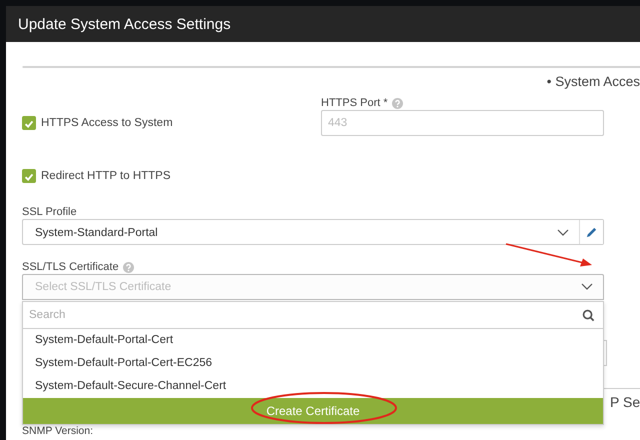 This screenshot has height=440, width=640. What do you see at coordinates (593, 82) in the screenshot?
I see `section-heading: • System Acces` at bounding box center [593, 82].